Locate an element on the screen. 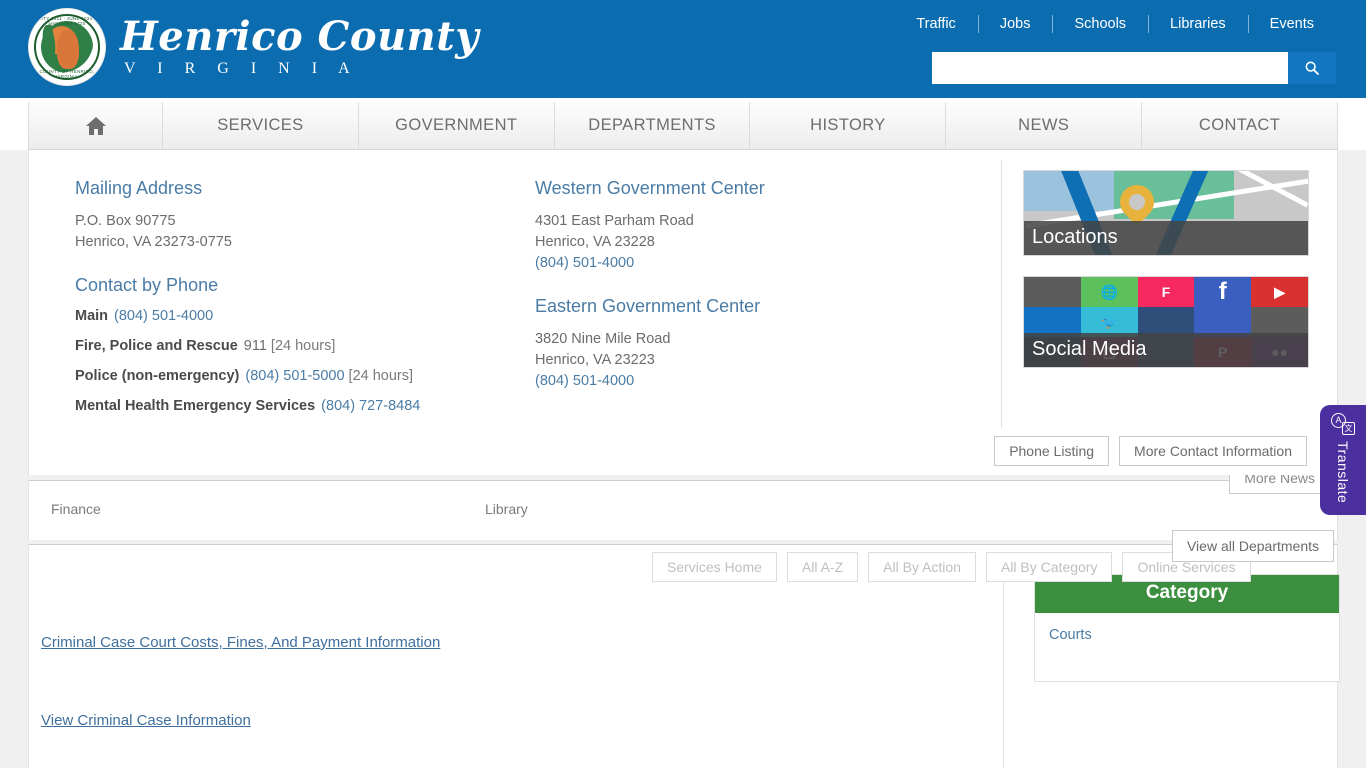 The image size is (1366, 768). site-search is located at coordinates (1134, 68).